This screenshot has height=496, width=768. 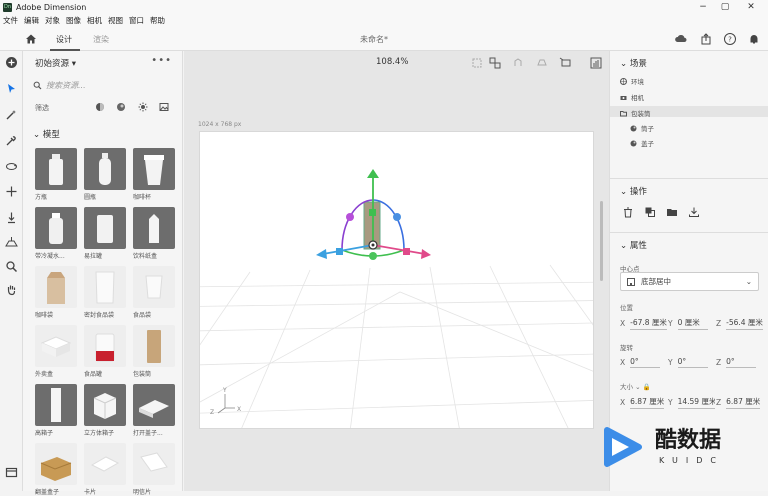 What do you see at coordinates (706, 39) in the screenshot?
I see `share-icon` at bounding box center [706, 39].